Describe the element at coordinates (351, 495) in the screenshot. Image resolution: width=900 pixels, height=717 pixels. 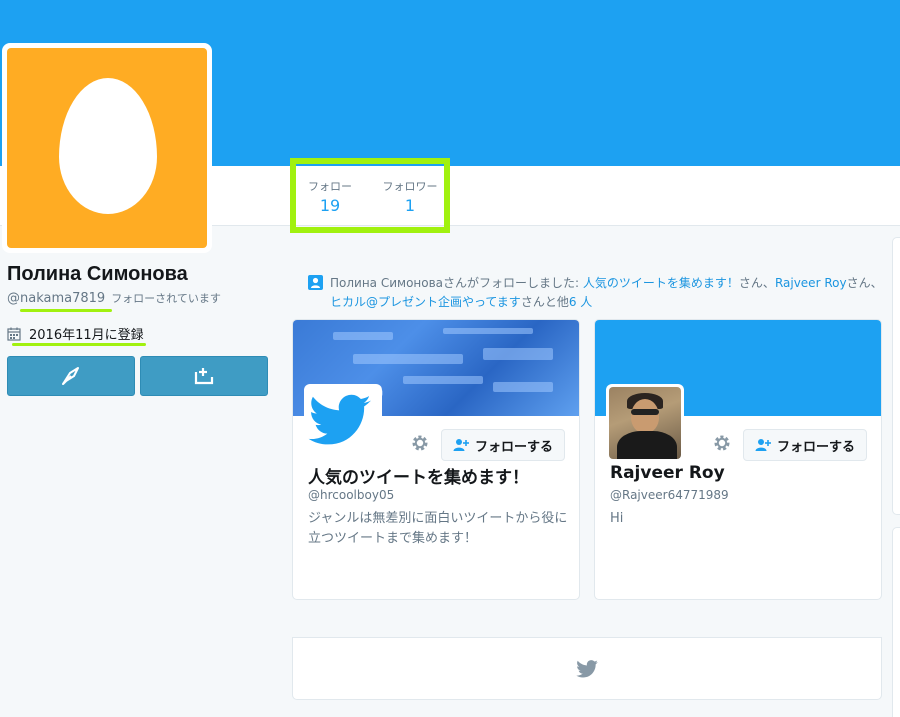
I see `card-handle: @hrcoolboy05` at that location.